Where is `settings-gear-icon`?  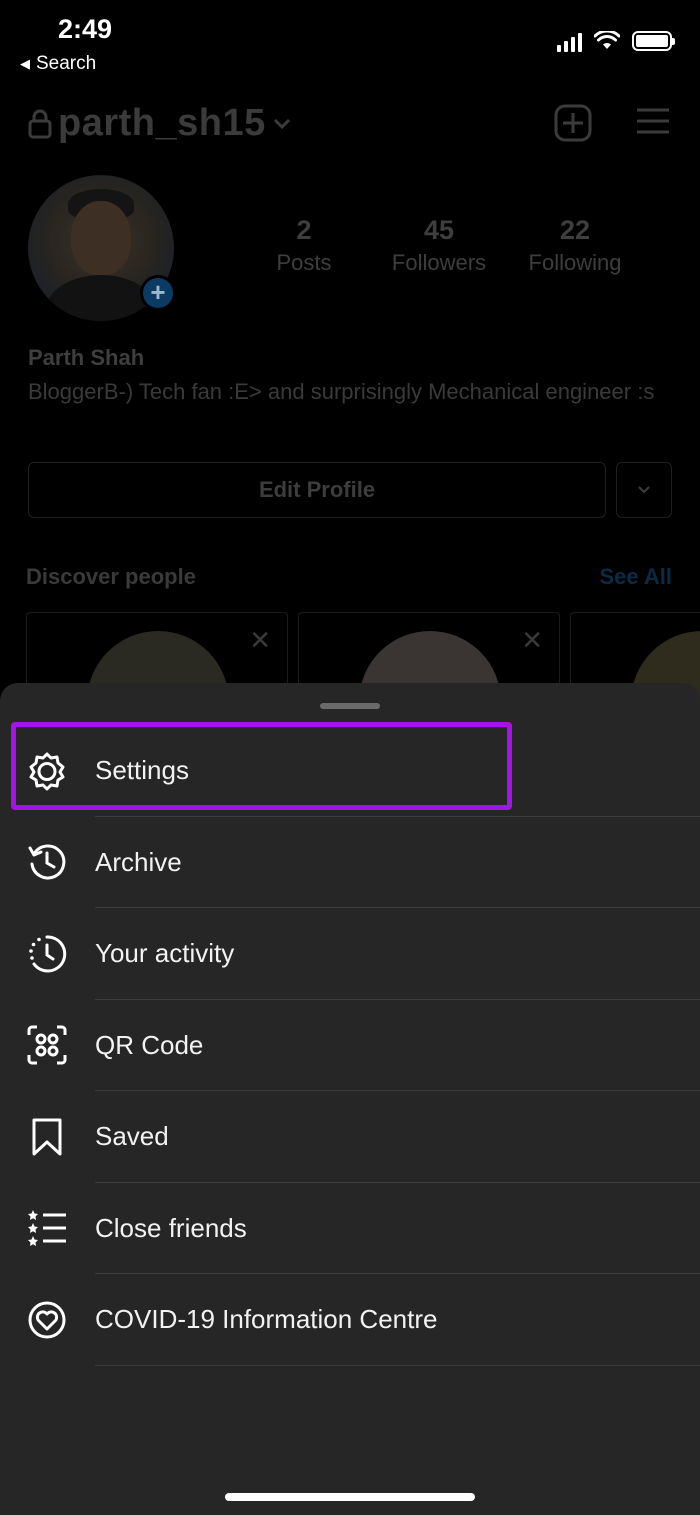 settings-gear-icon is located at coordinates (47, 771).